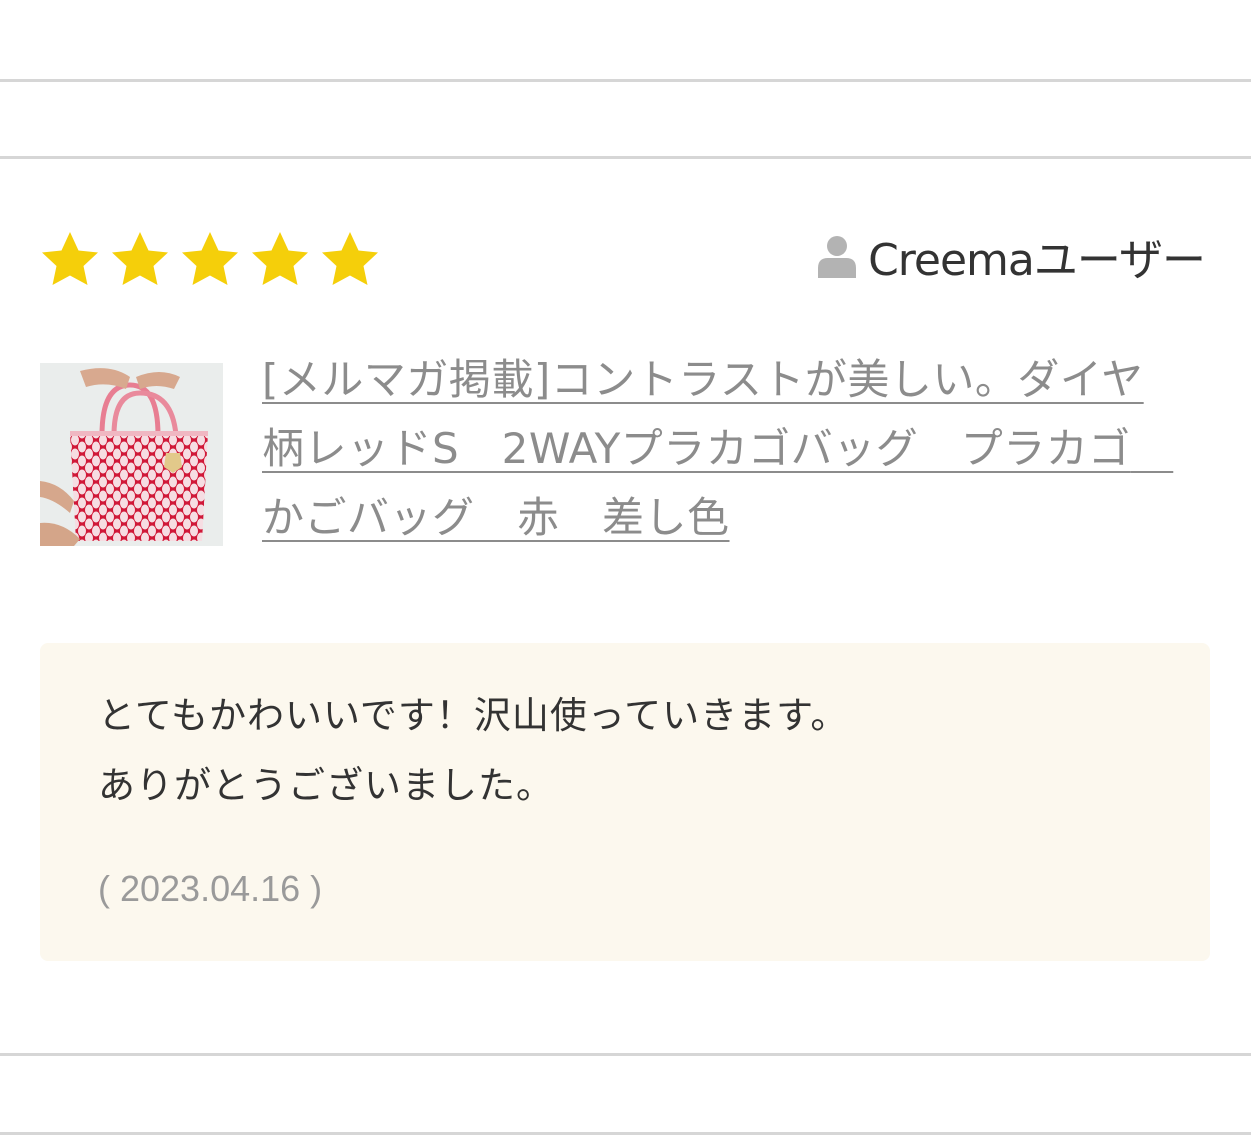 This screenshot has width=1251, height=1137. I want to click on product-thumbnail, so click(131, 454).